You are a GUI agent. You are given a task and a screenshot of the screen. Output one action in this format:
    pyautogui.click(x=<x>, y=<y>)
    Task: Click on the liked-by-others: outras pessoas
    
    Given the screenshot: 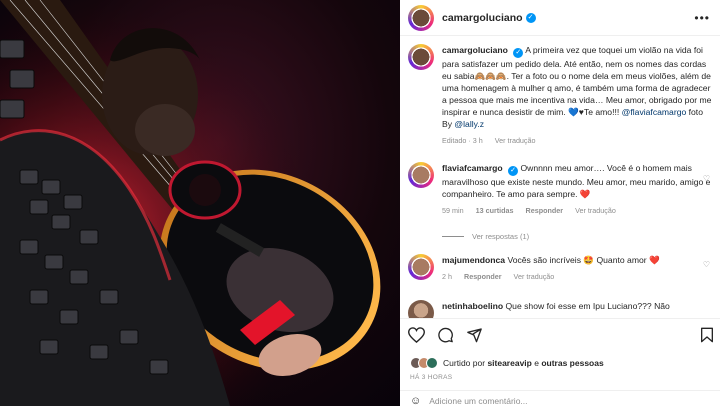 What is the action you would take?
    pyautogui.click(x=572, y=363)
    